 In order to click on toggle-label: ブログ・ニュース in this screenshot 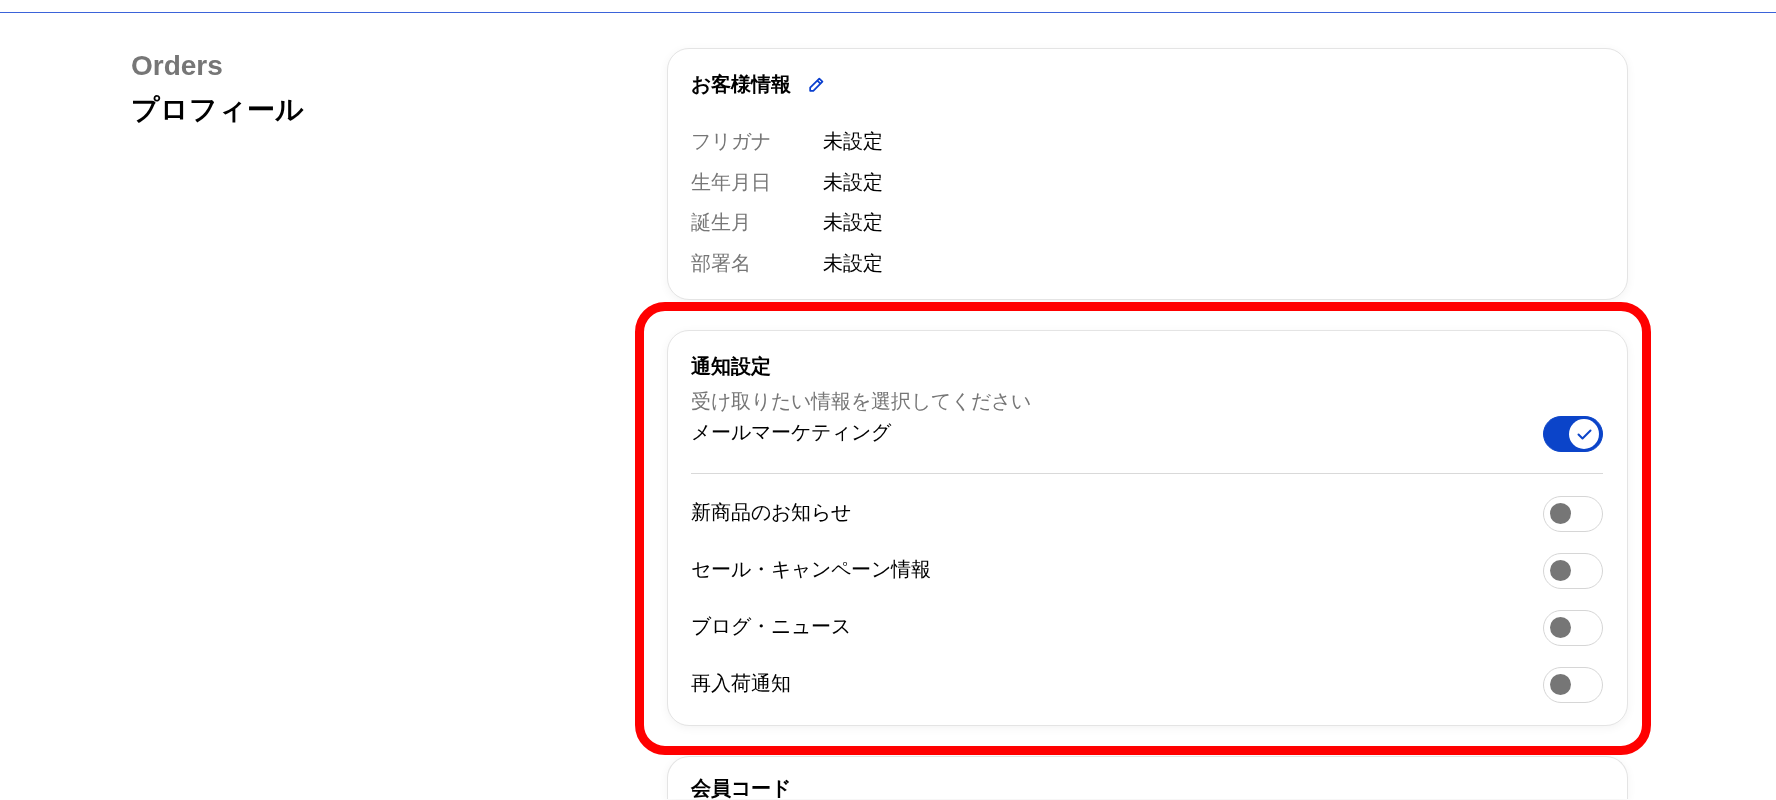, I will do `click(771, 626)`.